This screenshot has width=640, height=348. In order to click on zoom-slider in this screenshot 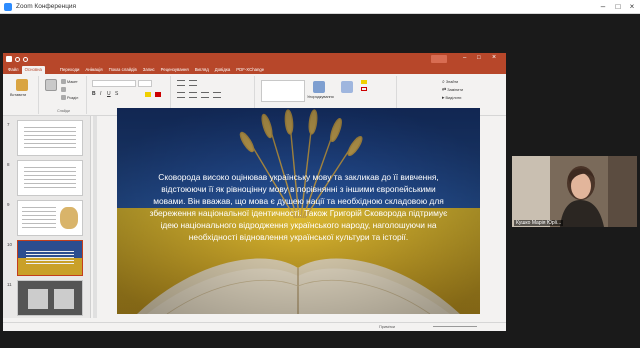, I will do `click(455, 326)`.